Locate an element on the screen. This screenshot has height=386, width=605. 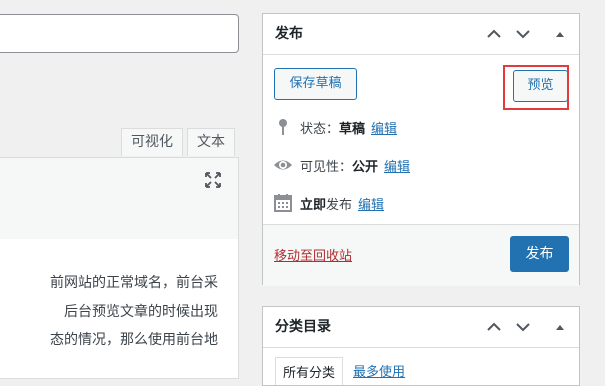
tab-text: 文本 is located at coordinates (211, 142).